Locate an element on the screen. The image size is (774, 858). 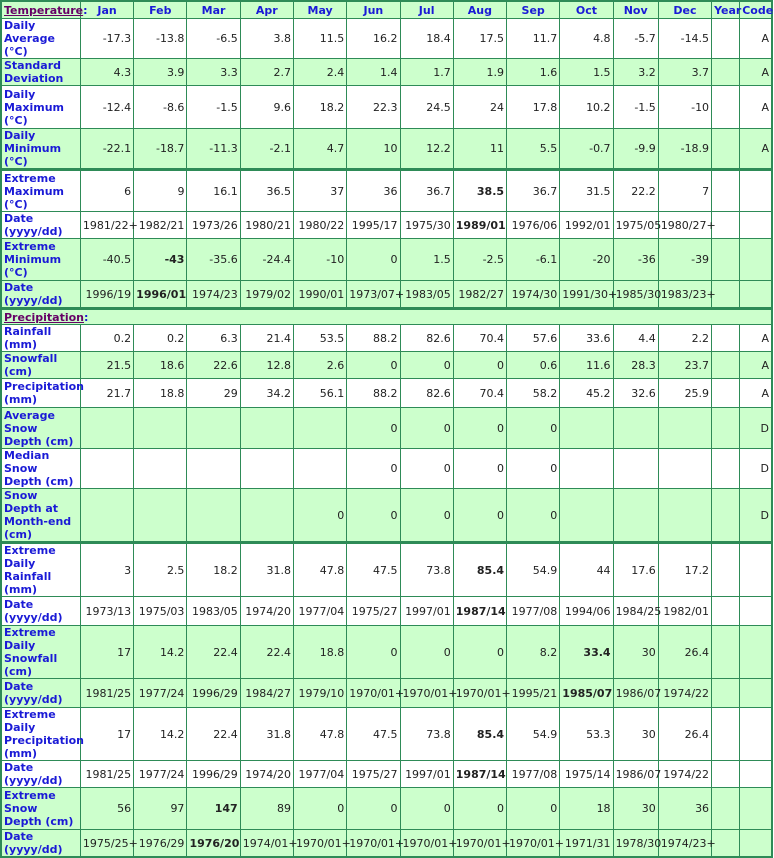
value-cell: 1985/30 is located at coordinates (636, 294).